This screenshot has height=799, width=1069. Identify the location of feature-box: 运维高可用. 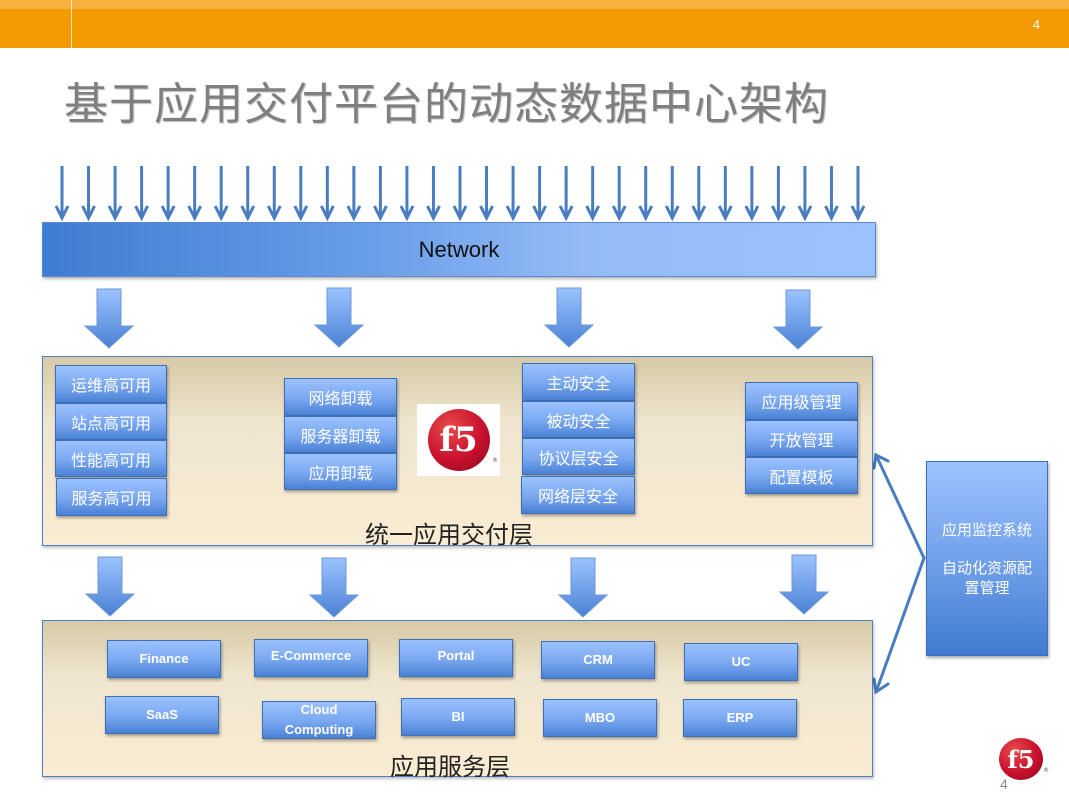
(111, 384).